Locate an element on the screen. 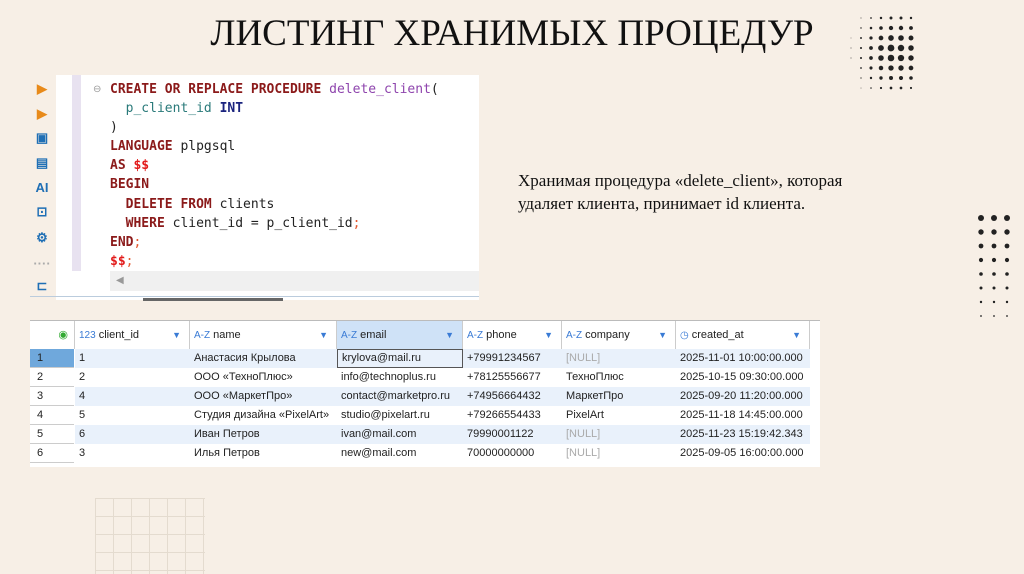 This screenshot has width=1024, height=574. export-icon: ⊏ is located at coordinates (42, 286).